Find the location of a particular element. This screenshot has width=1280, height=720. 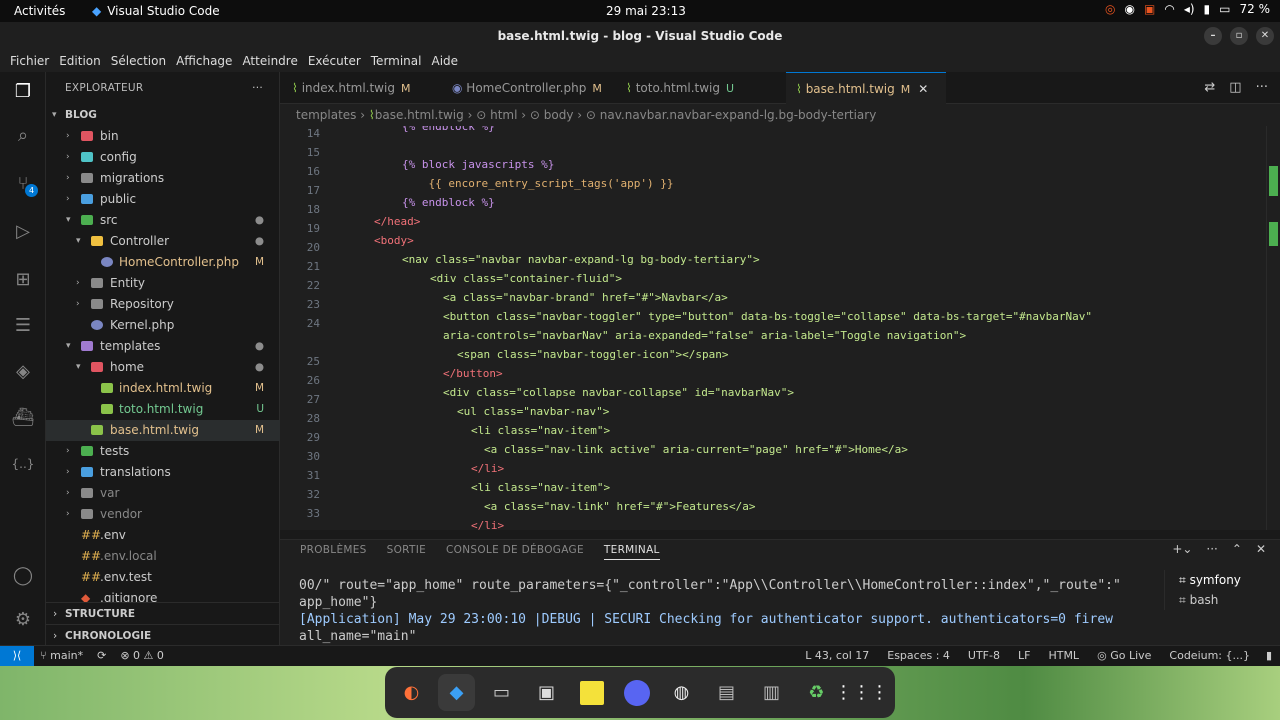

account-icon: ◯ is located at coordinates (23, 576).